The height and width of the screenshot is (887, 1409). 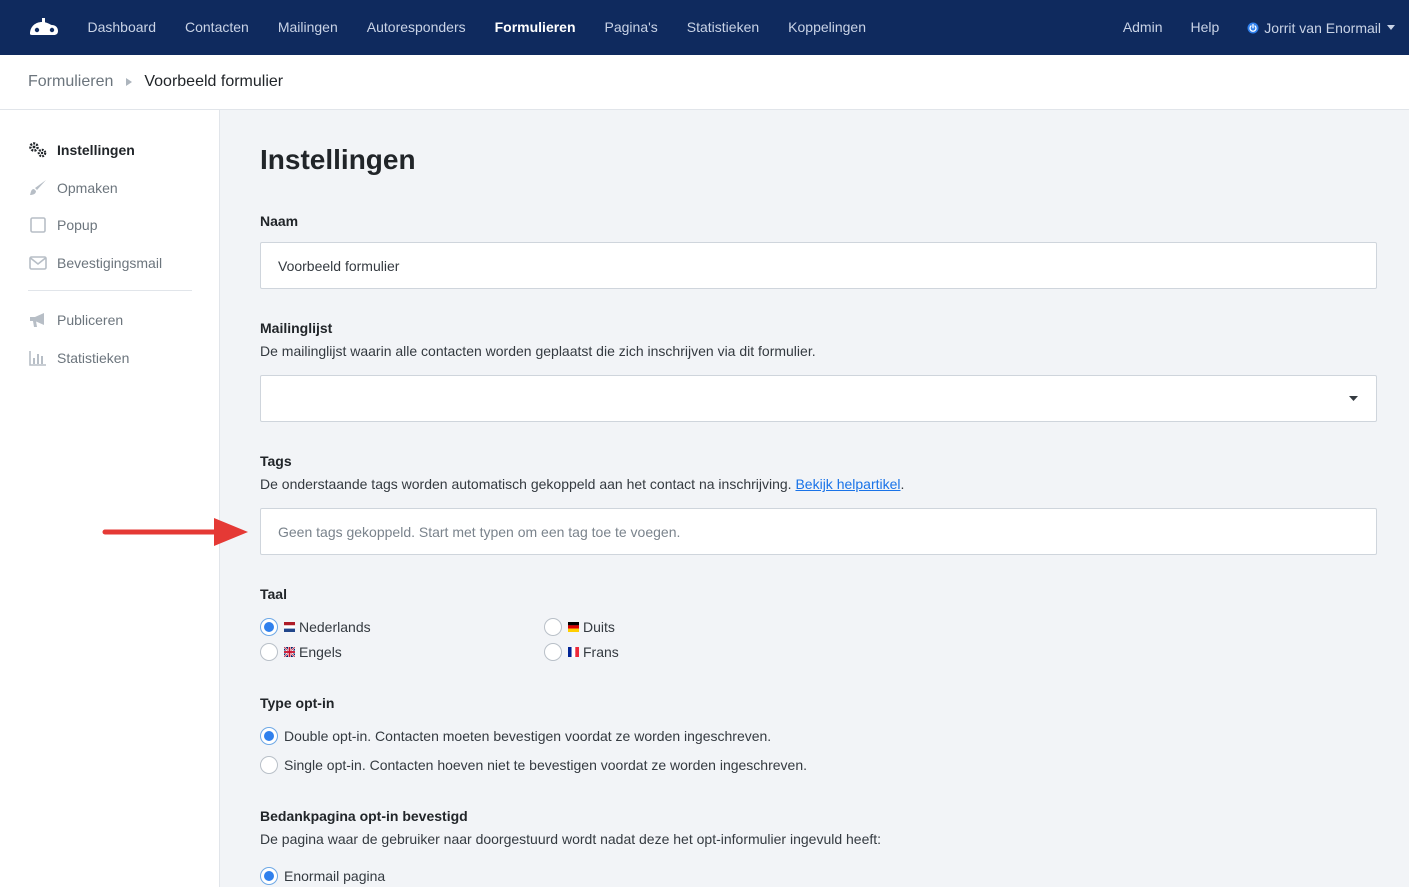 What do you see at coordinates (335, 876) in the screenshot?
I see `bedankpagina-option-label: Enormail pagina` at bounding box center [335, 876].